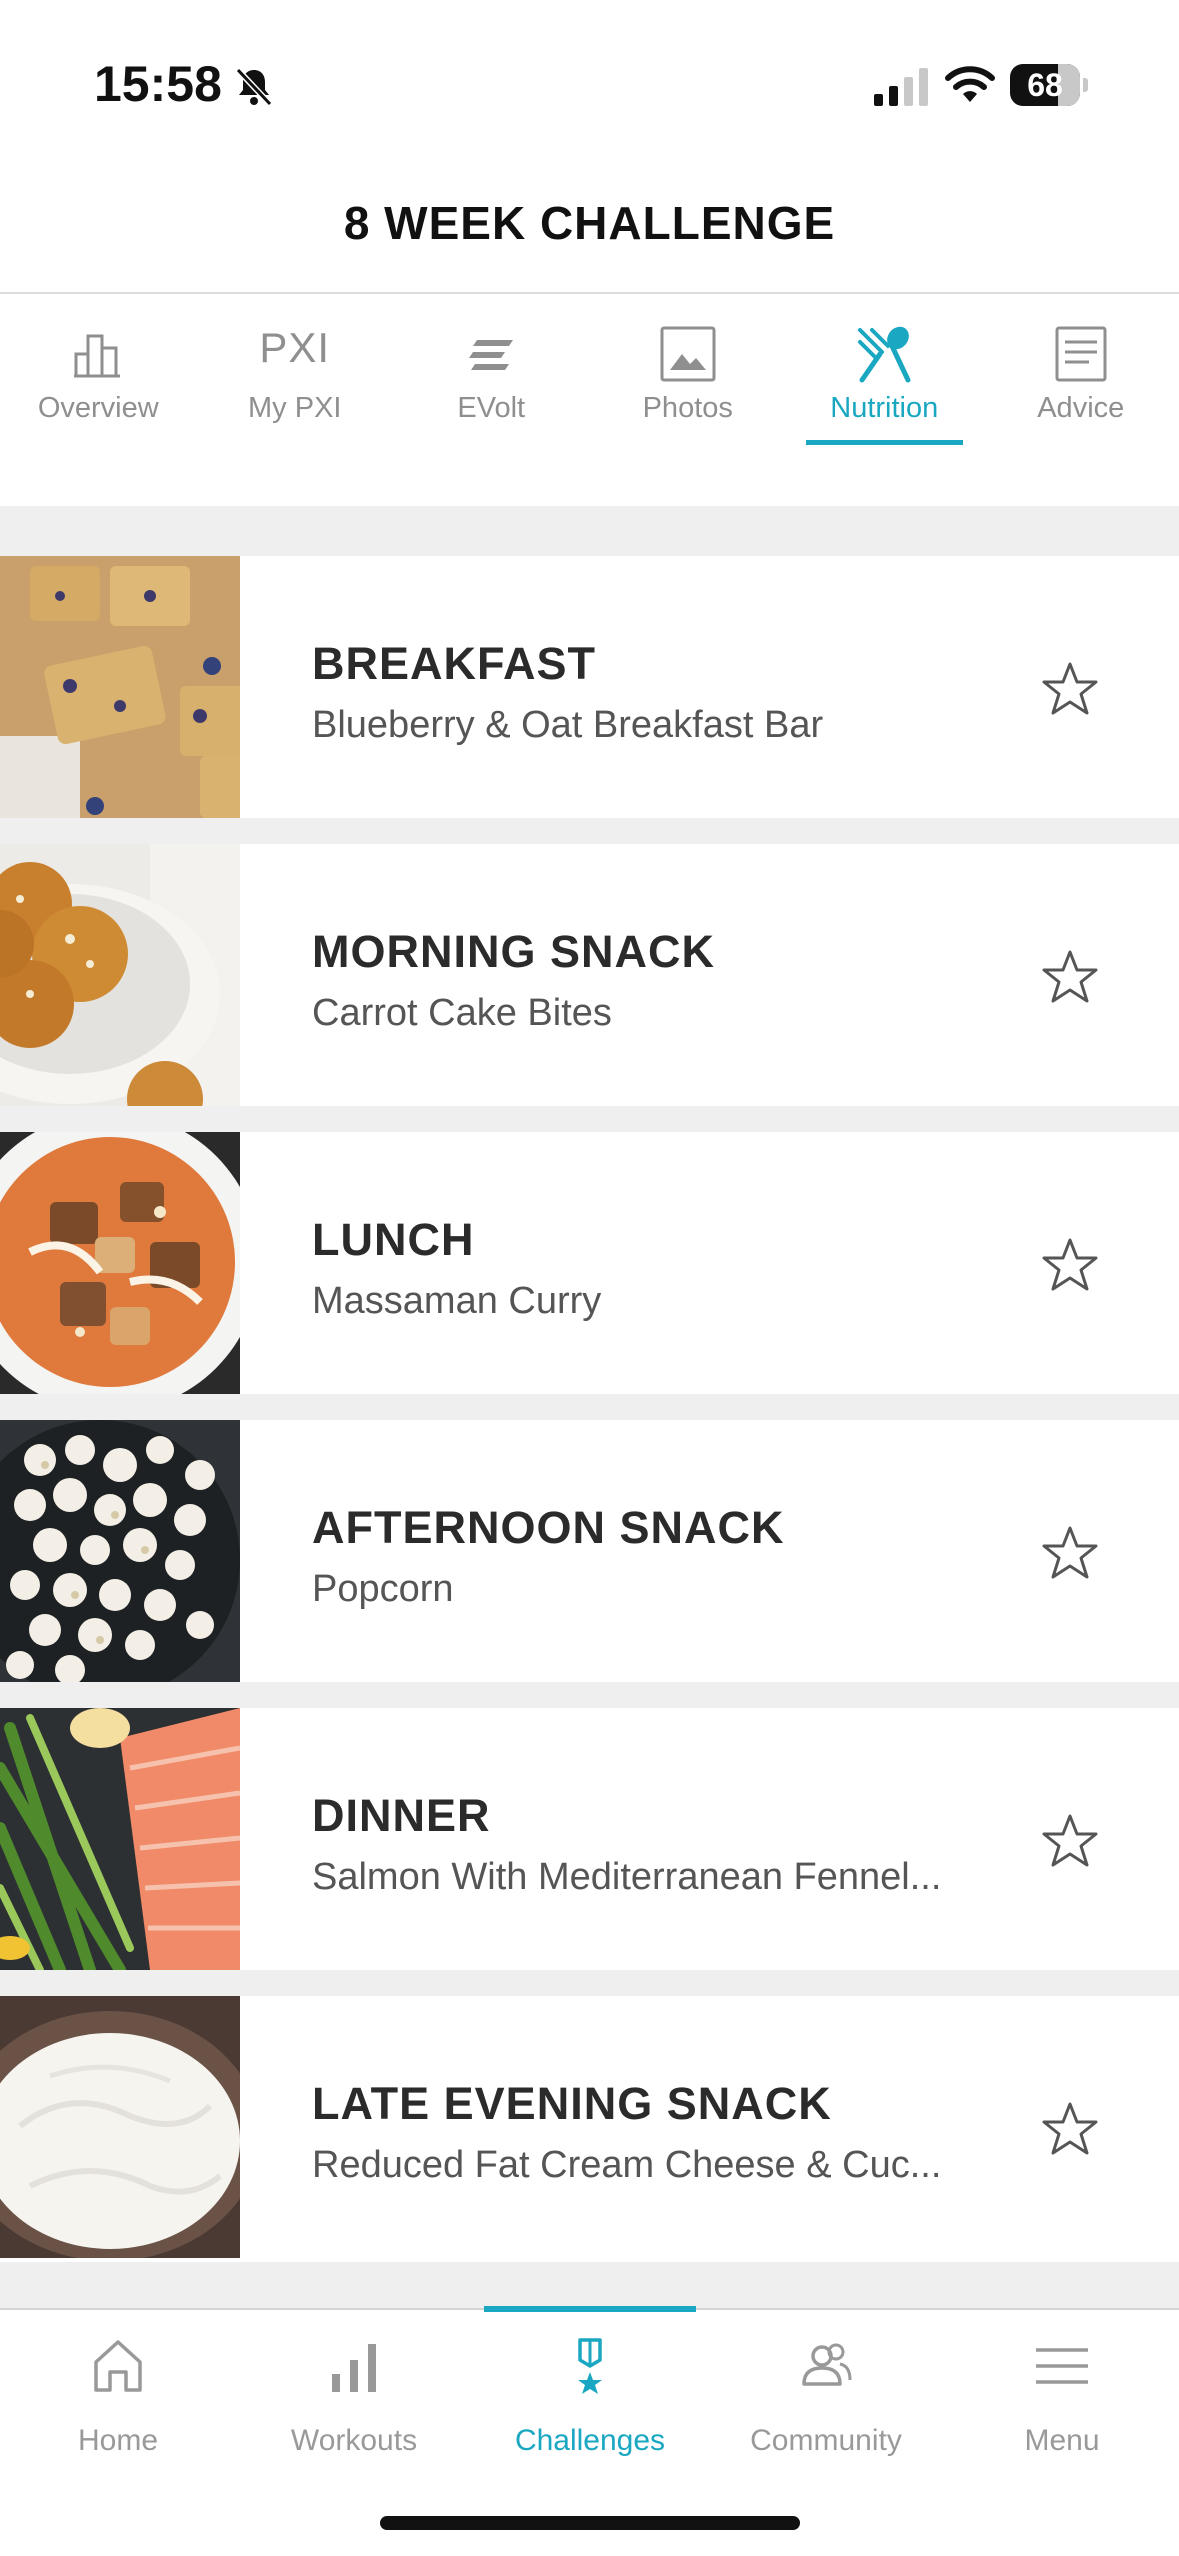 The width and height of the screenshot is (1179, 2556). What do you see at coordinates (568, 725) in the screenshot?
I see `meal-dish: Blueberry & Oat Breakfast Bar` at bounding box center [568, 725].